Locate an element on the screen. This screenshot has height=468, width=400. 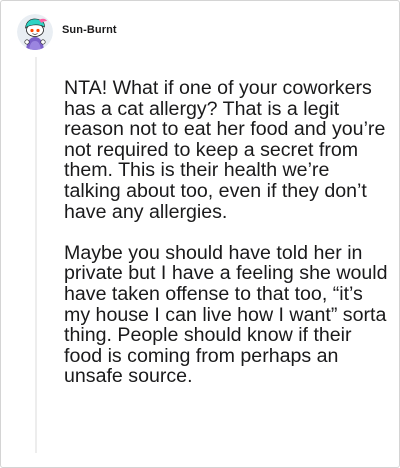
comment-header: Sun-Burnt is located at coordinates (67, 32).